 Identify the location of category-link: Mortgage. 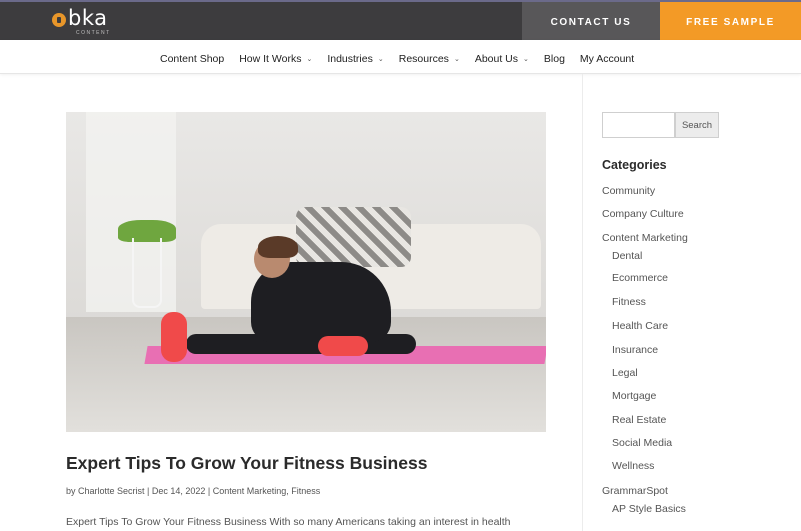
(634, 396).